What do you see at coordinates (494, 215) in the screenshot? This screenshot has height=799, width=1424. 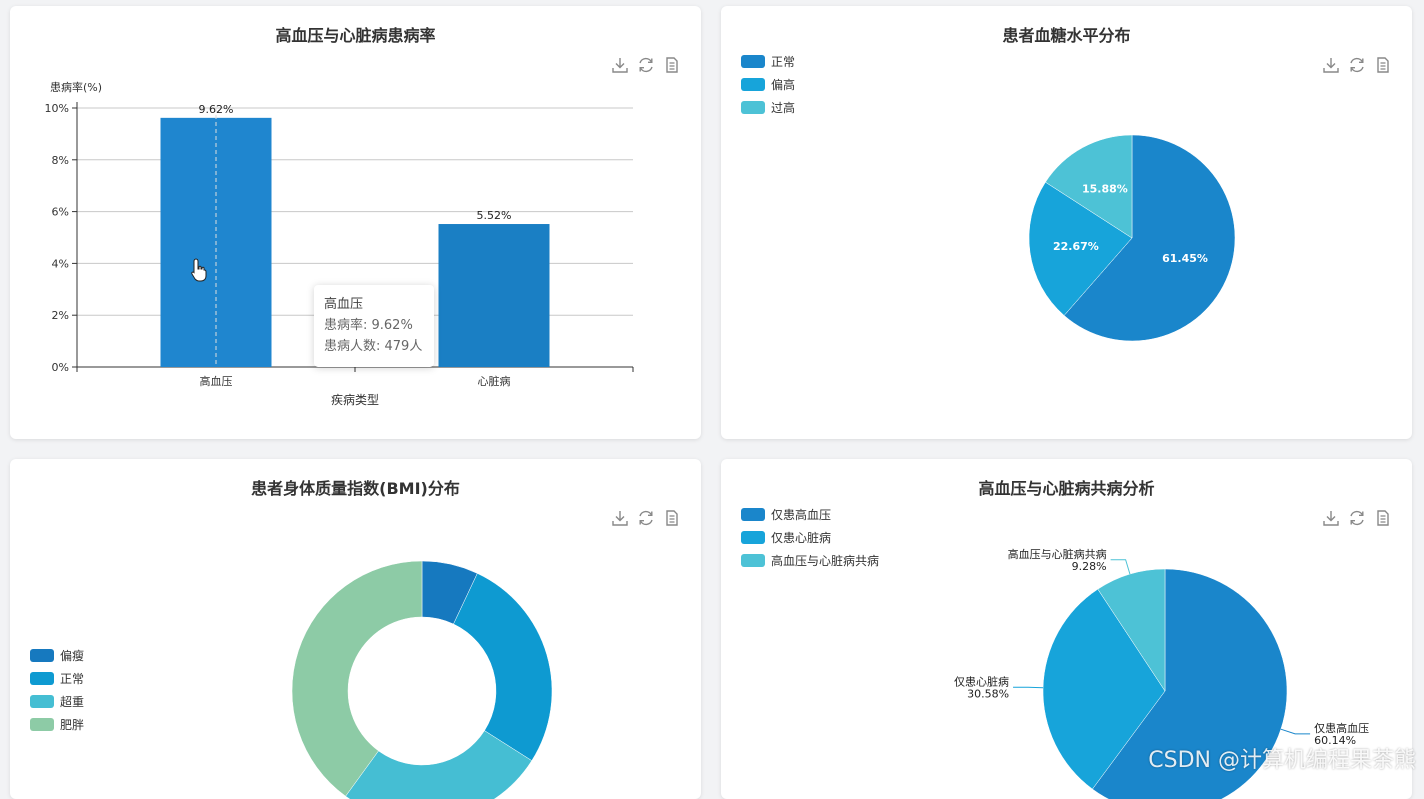 I see `bar-value-label: 5.52%` at bounding box center [494, 215].